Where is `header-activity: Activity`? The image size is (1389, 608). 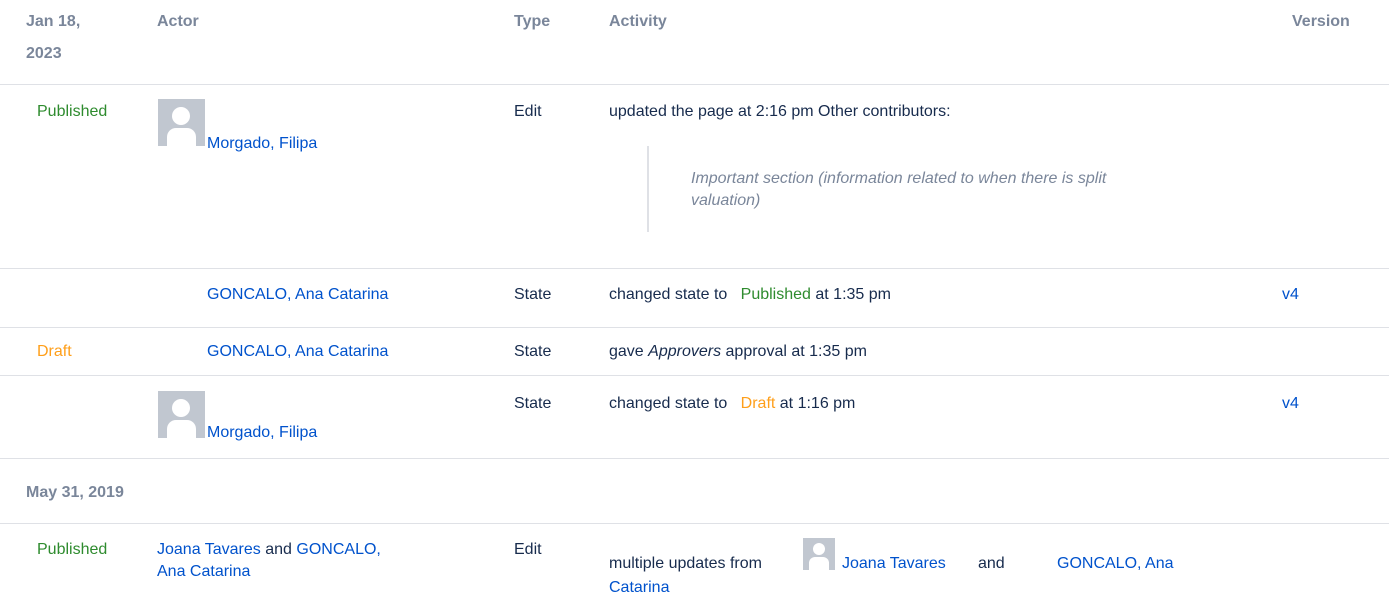 header-activity: Activity is located at coordinates (638, 21).